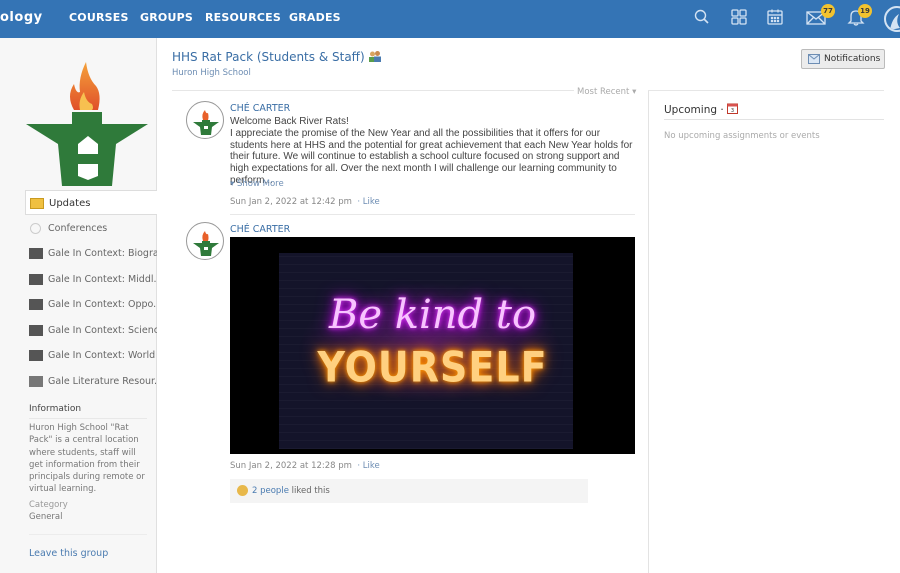 The image size is (900, 573). Describe the element at coordinates (37, 203) in the screenshot. I see `updates-icon` at that location.